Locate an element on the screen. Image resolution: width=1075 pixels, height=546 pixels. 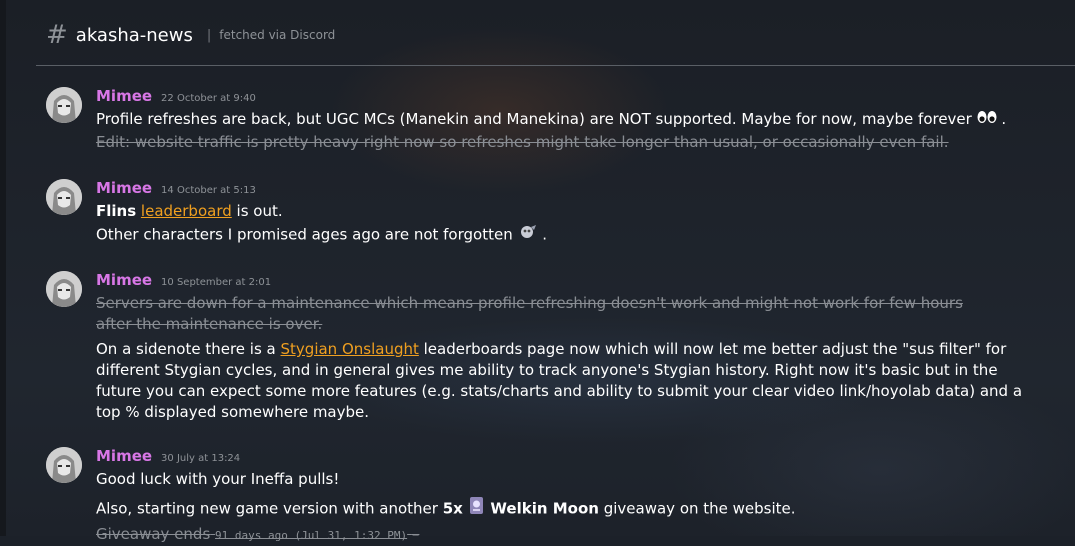
sticker-emoji-icon is located at coordinates (528, 235).